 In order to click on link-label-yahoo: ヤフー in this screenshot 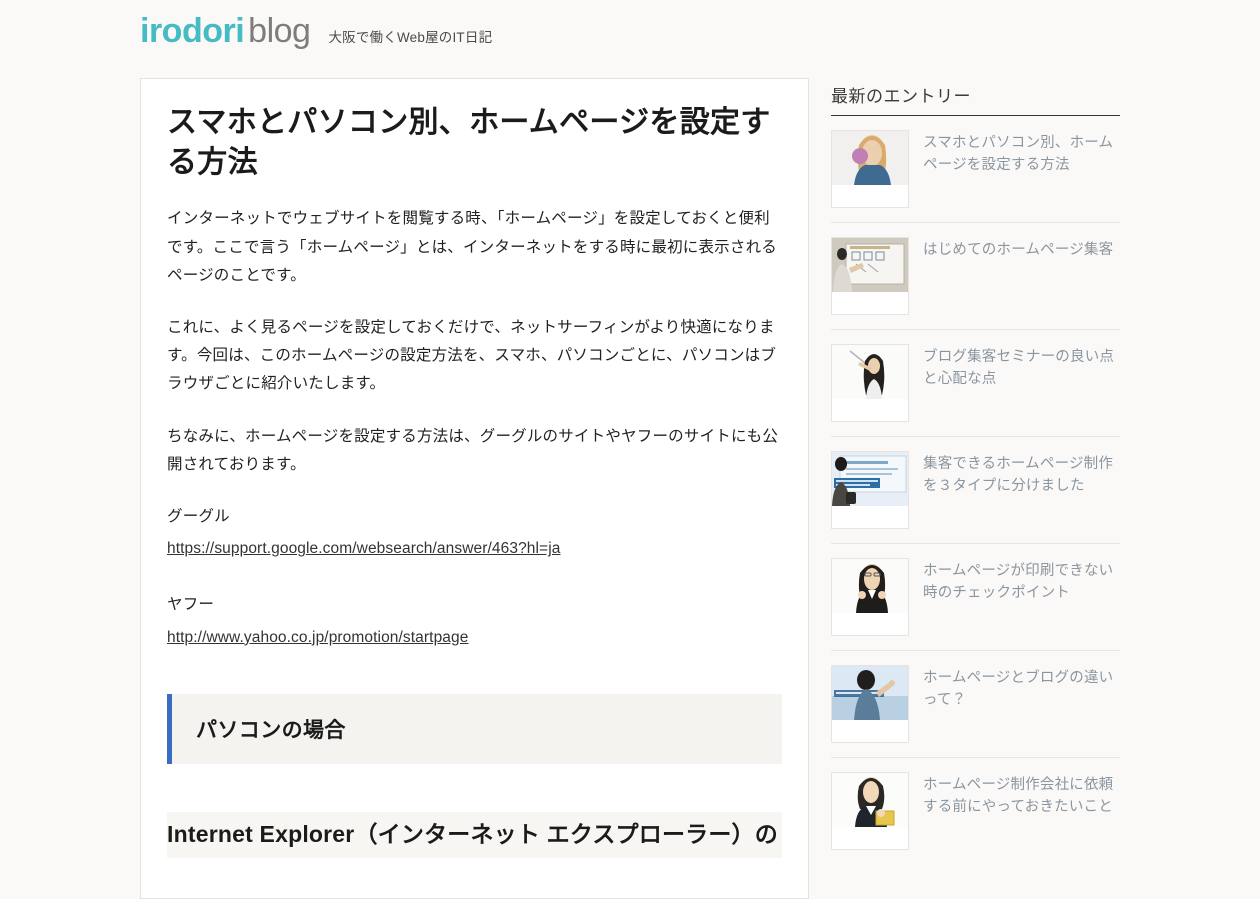, I will do `click(191, 605)`.